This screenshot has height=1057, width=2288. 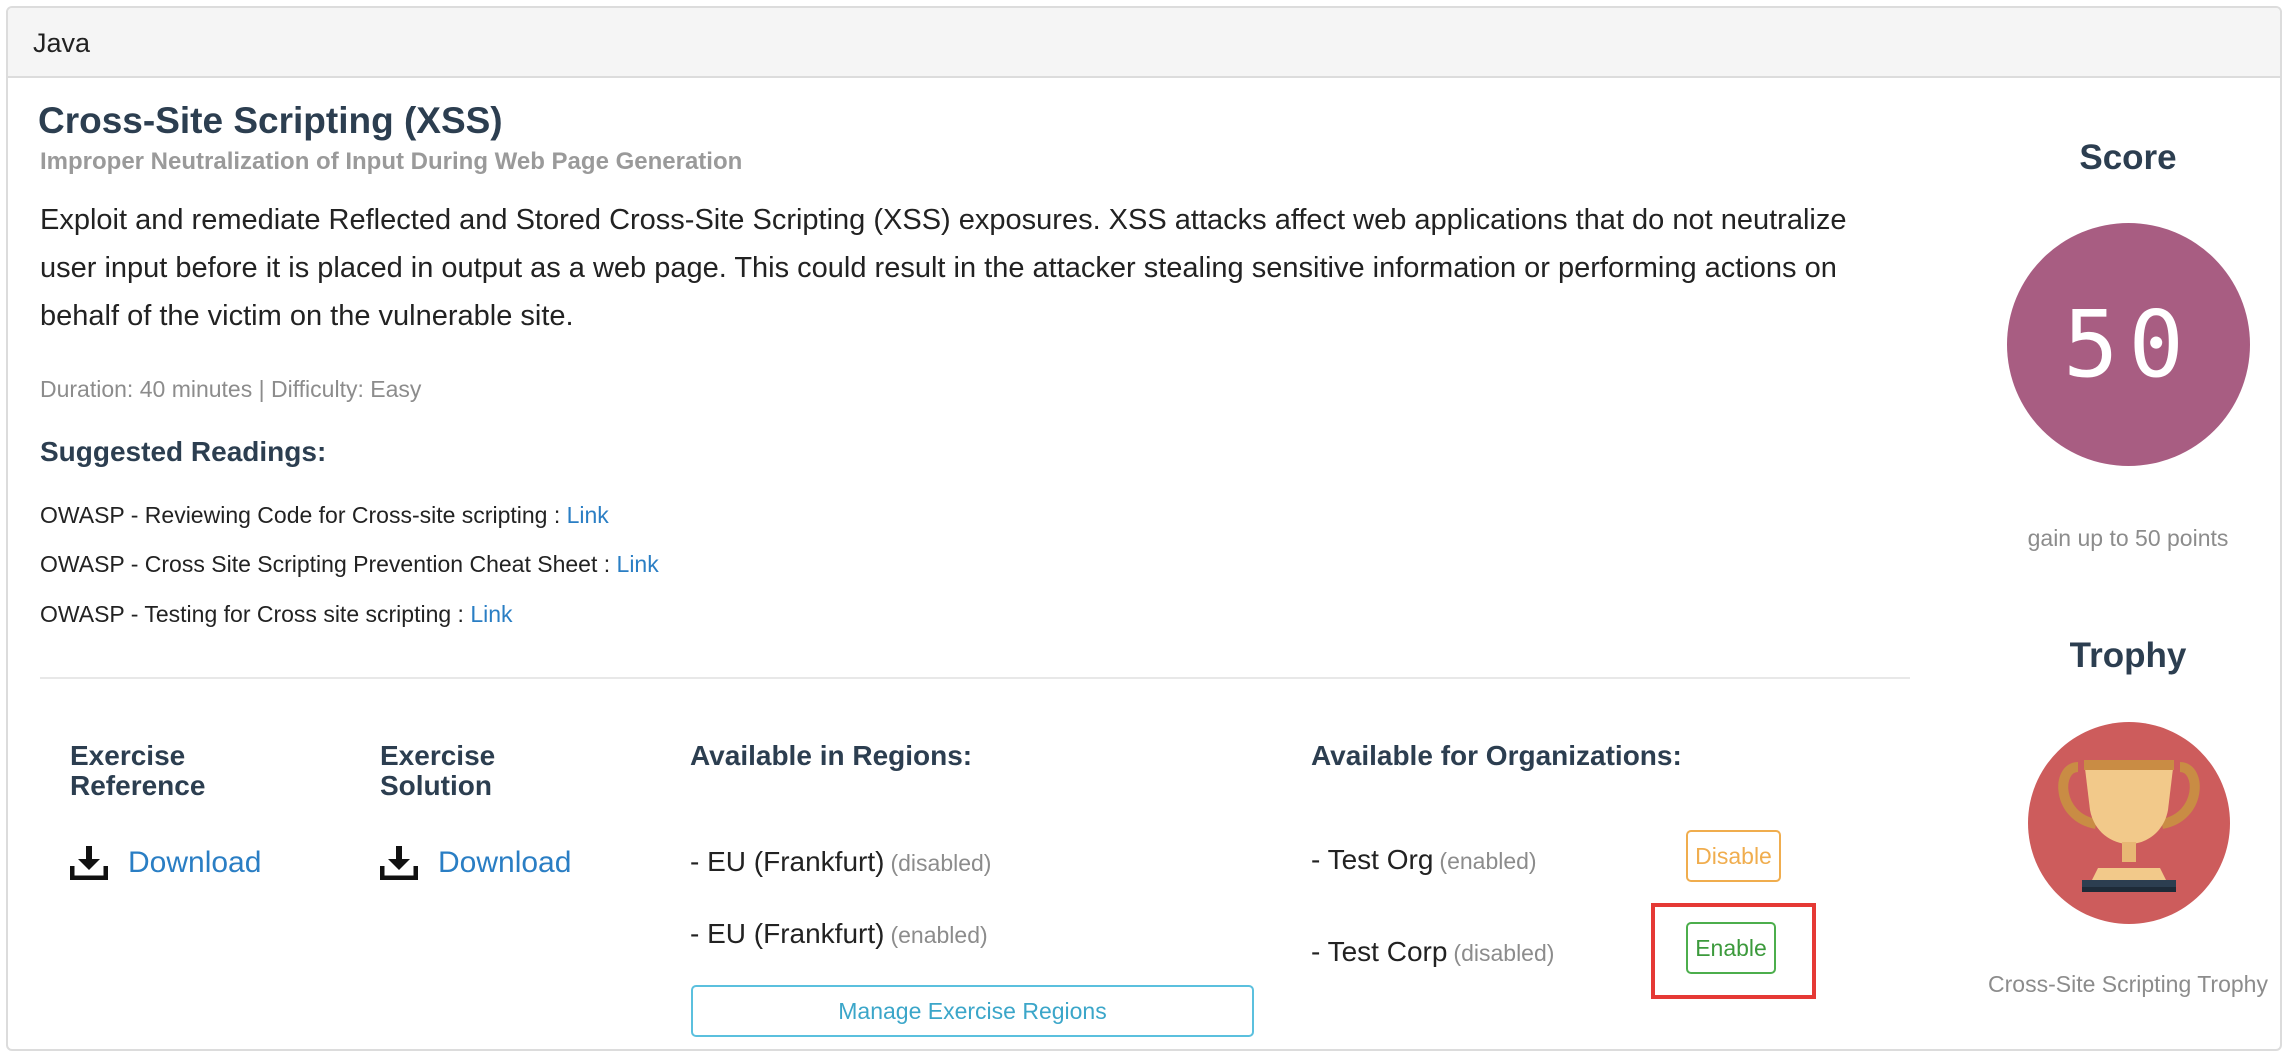 I want to click on panel-heading-language: Java, so click(x=1144, y=43).